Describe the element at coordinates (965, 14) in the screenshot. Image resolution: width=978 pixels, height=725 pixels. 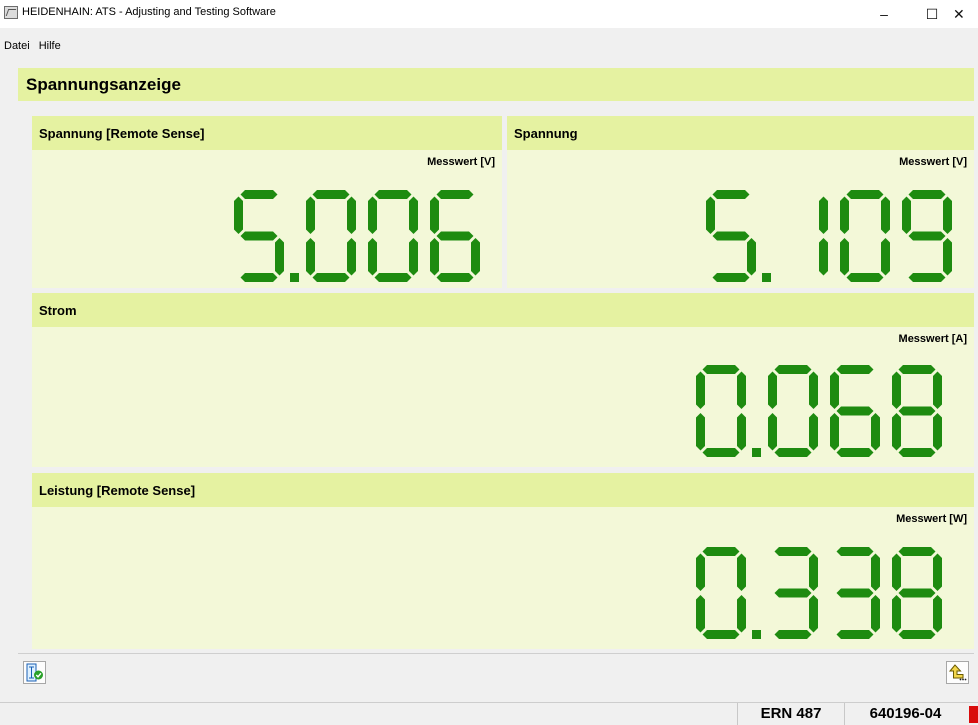
I see `close-button: ✕` at that location.